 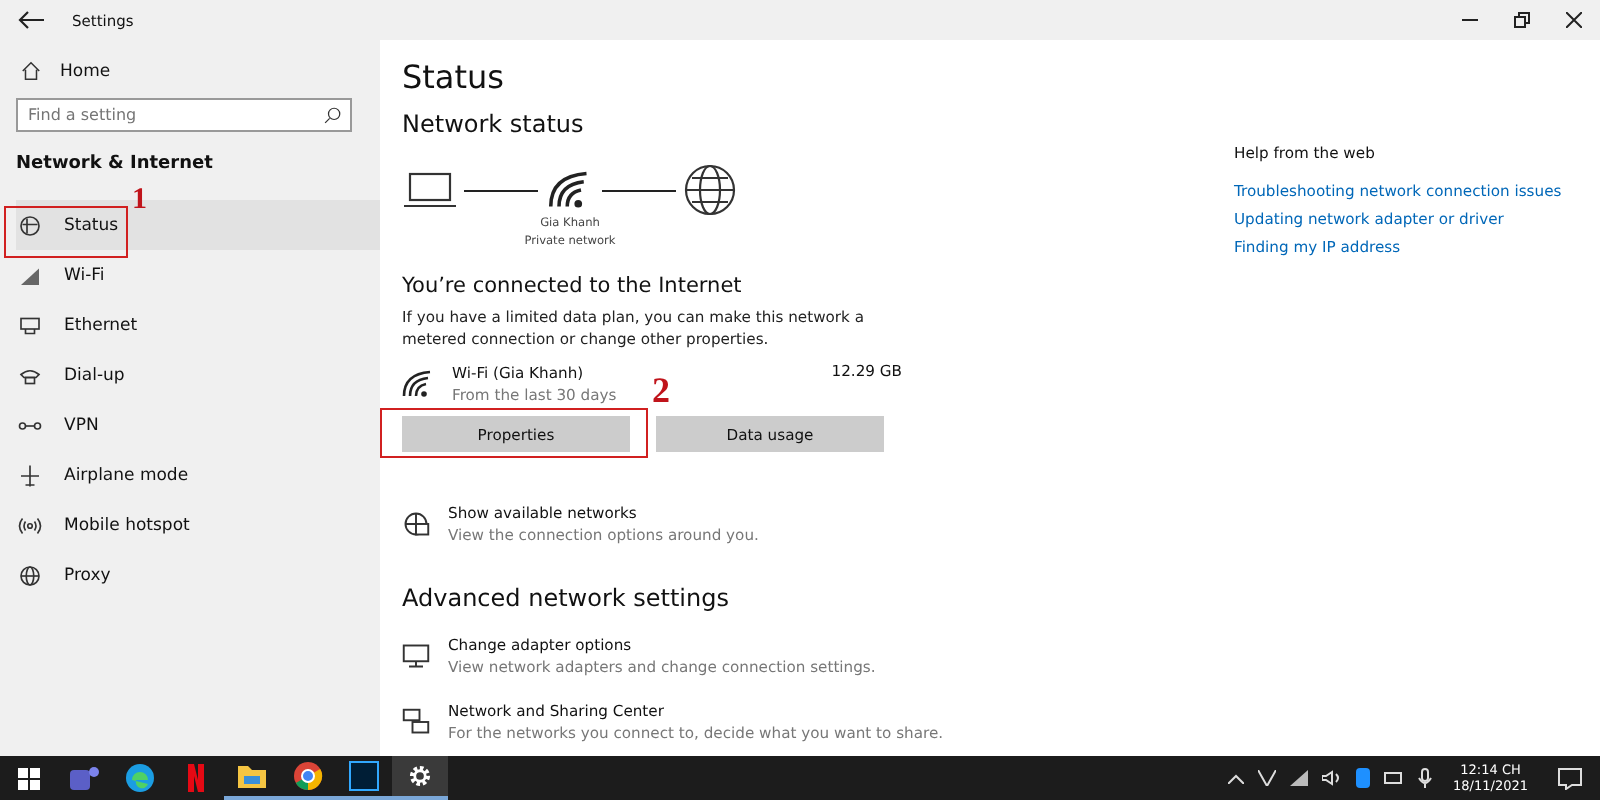 What do you see at coordinates (28, 778) in the screenshot?
I see `windows-icon` at bounding box center [28, 778].